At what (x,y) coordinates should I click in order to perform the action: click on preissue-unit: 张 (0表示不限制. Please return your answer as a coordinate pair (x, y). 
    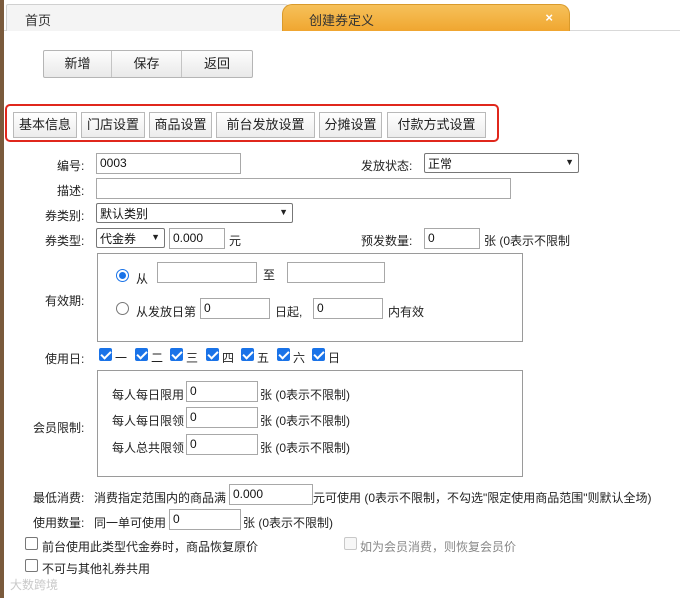
    Looking at the image, I should click on (527, 241).